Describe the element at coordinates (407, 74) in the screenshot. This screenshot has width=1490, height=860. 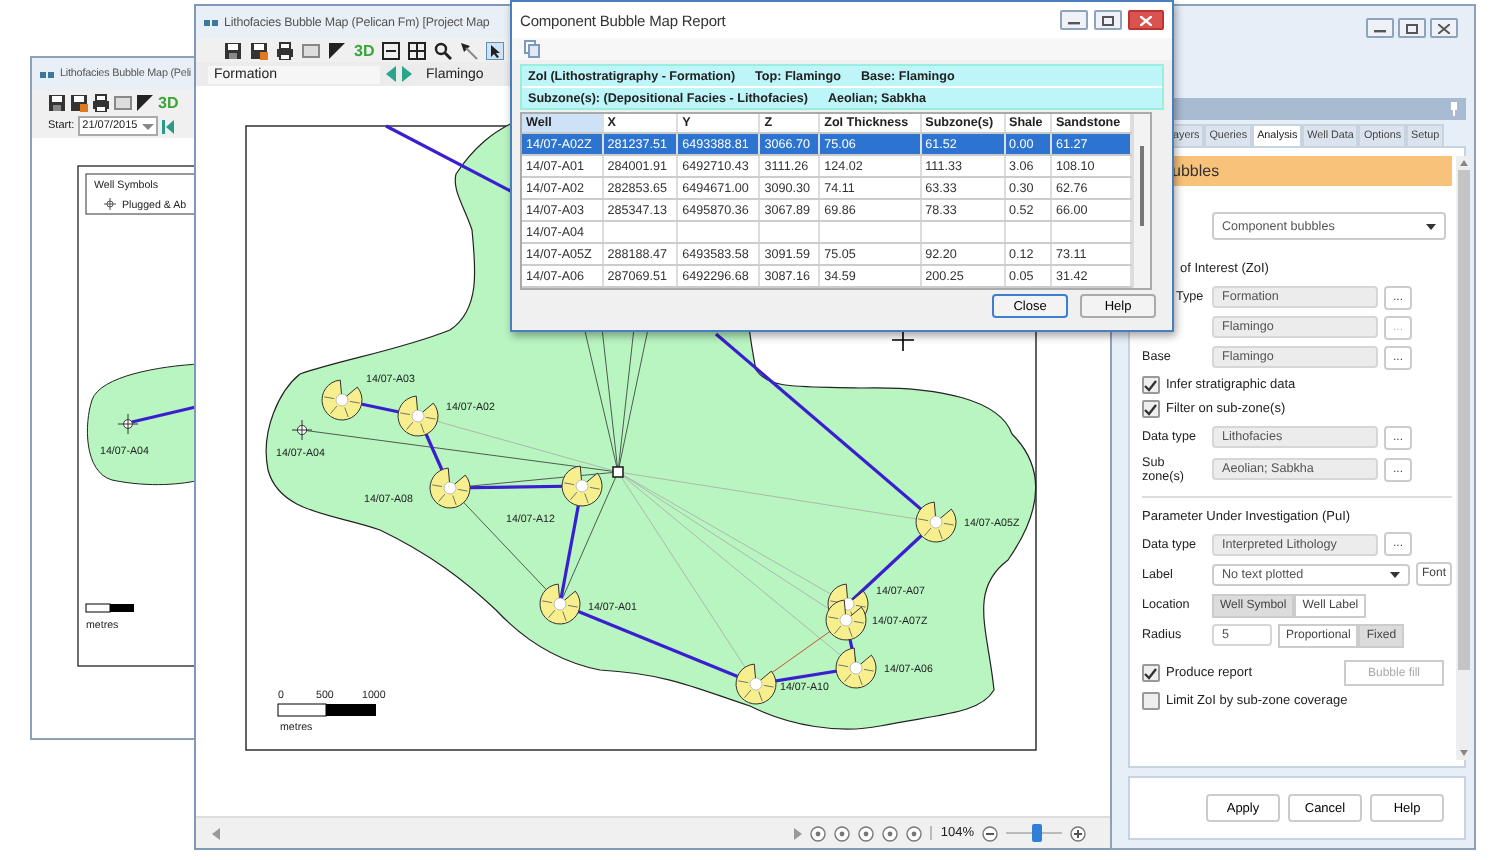
I see `next-icon` at that location.